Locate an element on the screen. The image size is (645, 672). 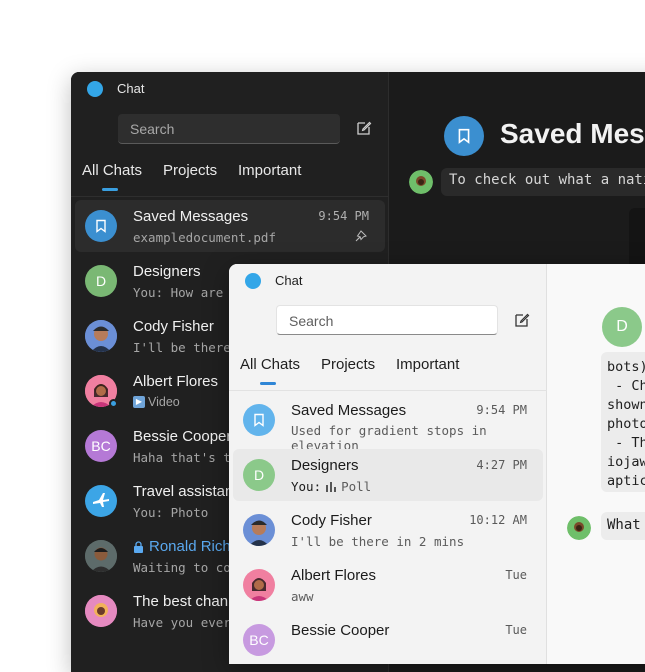
chat-preview: I'll be there in 2 mins is located at coordinates (378, 541).